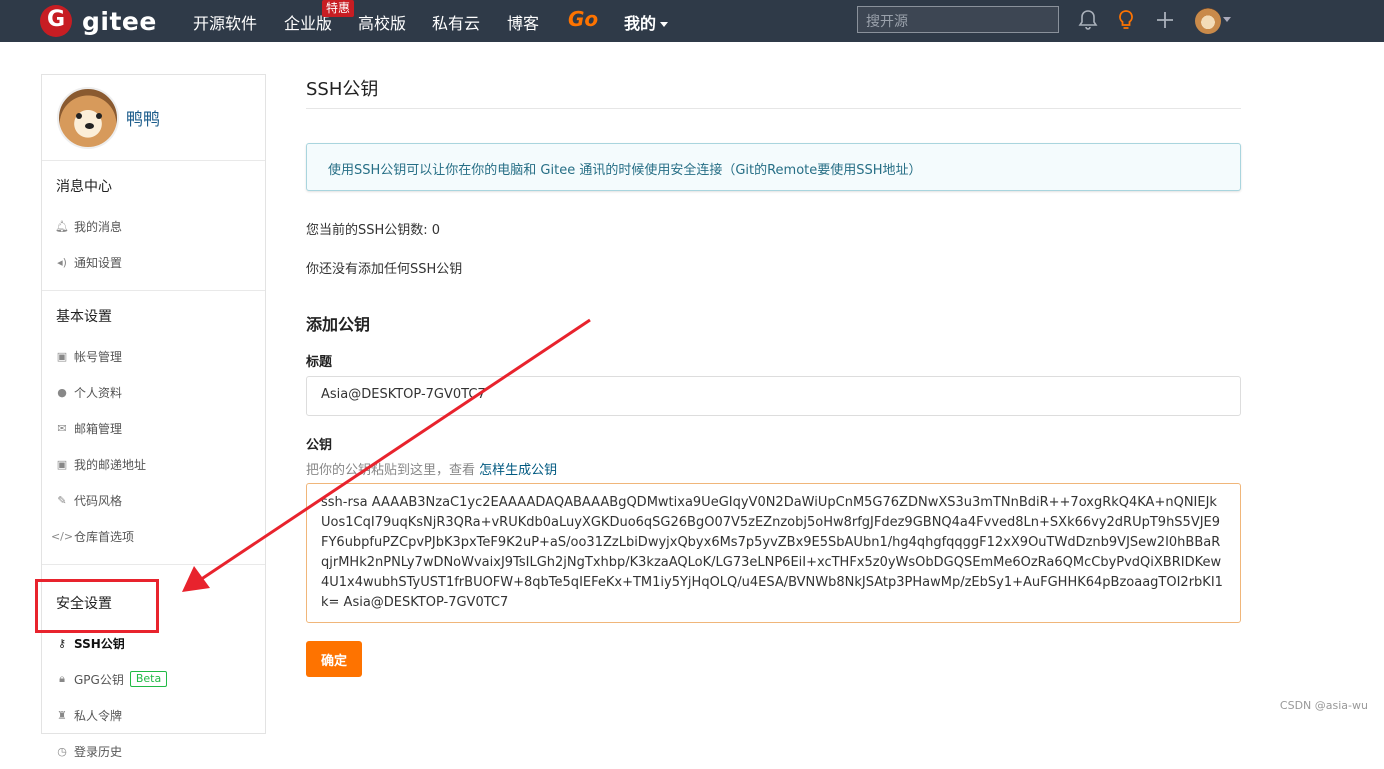 The width and height of the screenshot is (1384, 769). I want to click on logo-text: gitee, so click(119, 21).